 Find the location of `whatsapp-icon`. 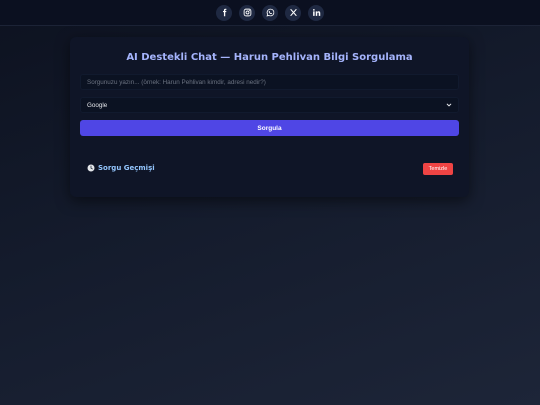

whatsapp-icon is located at coordinates (270, 12).